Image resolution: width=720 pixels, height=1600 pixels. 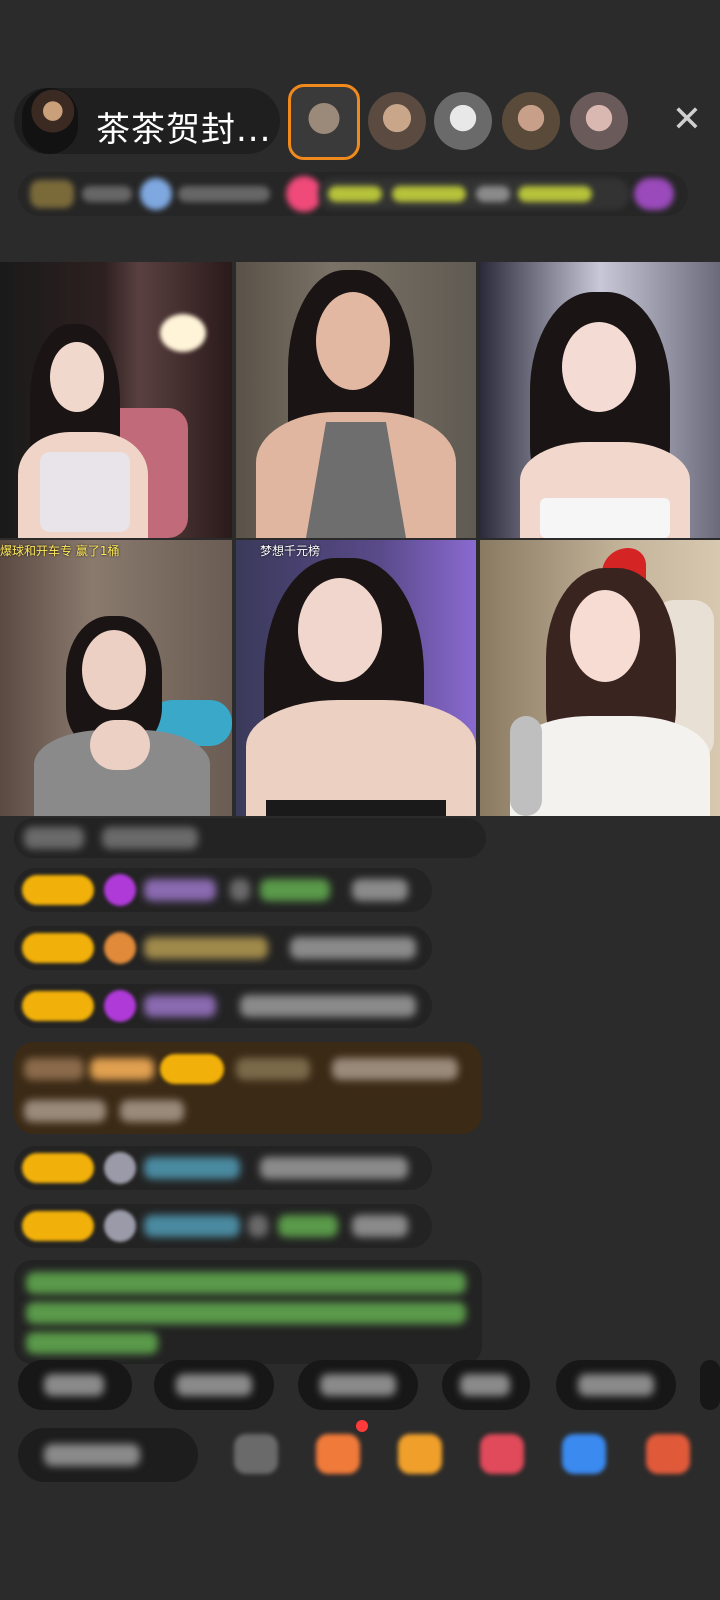 What do you see at coordinates (526, 766) in the screenshot?
I see `microphone-icon` at bounding box center [526, 766].